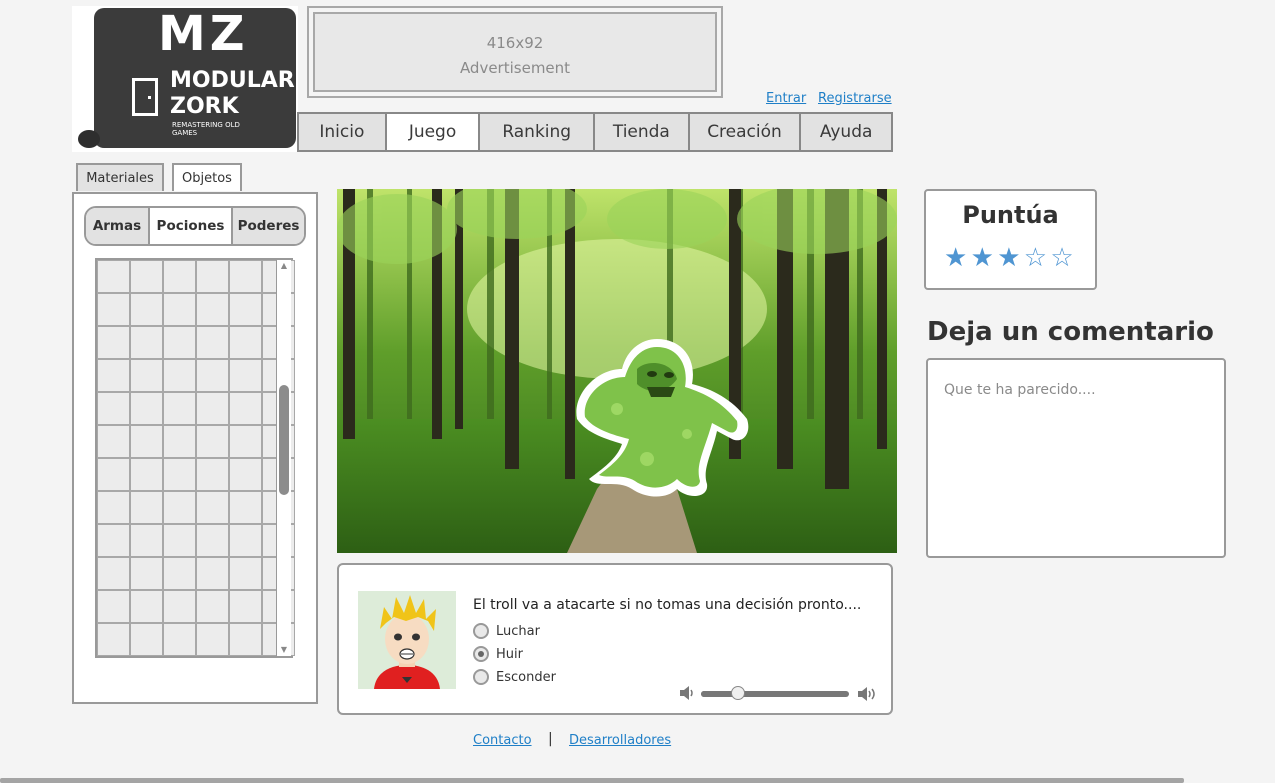  What do you see at coordinates (284, 650) in the screenshot?
I see `scroll-down-icon: ▼` at bounding box center [284, 650].